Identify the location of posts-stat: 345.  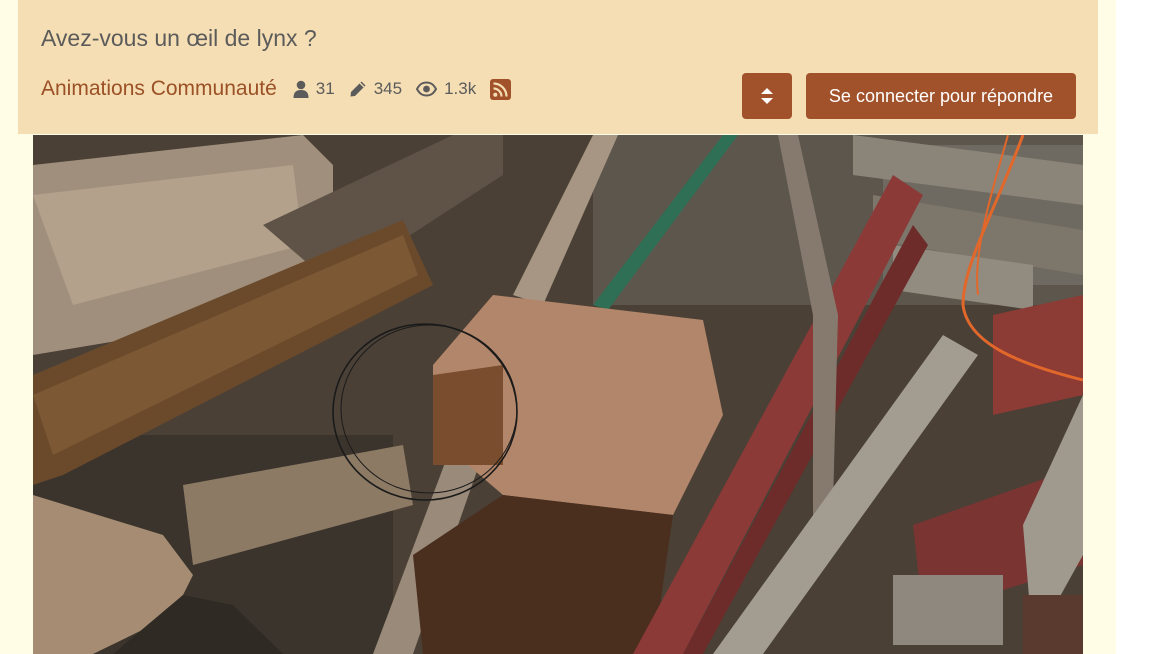
(375, 89).